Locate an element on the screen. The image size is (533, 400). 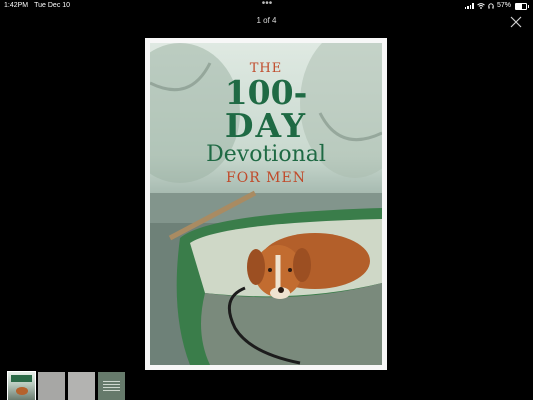
battery-percent: 57% is located at coordinates (503, 5).